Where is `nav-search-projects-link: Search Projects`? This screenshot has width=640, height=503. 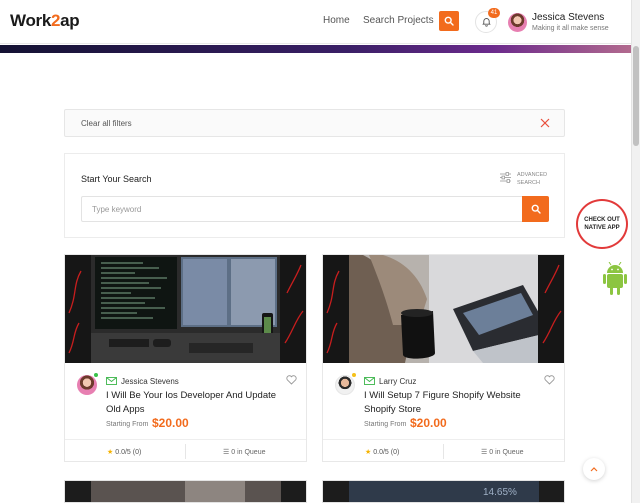 nav-search-projects-link: Search Projects is located at coordinates (398, 20).